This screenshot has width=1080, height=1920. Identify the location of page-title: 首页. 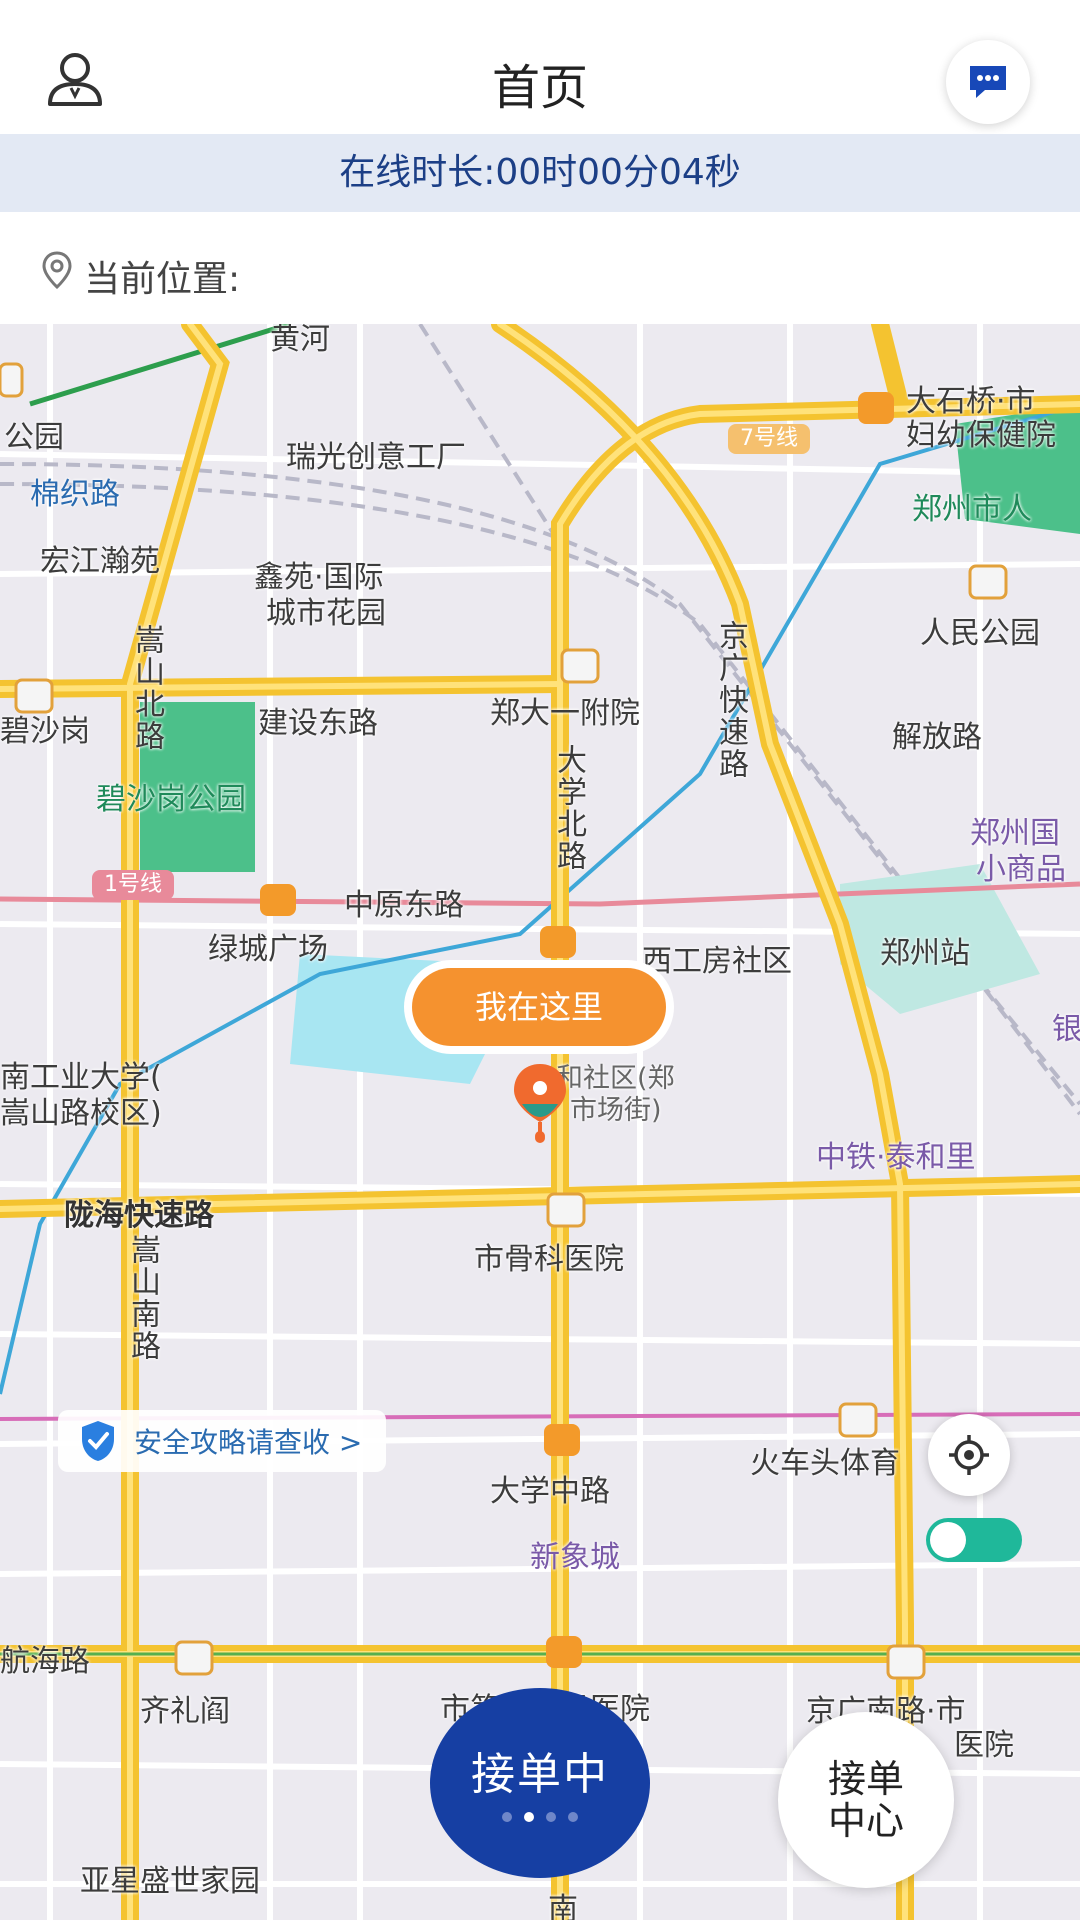
(539, 88).